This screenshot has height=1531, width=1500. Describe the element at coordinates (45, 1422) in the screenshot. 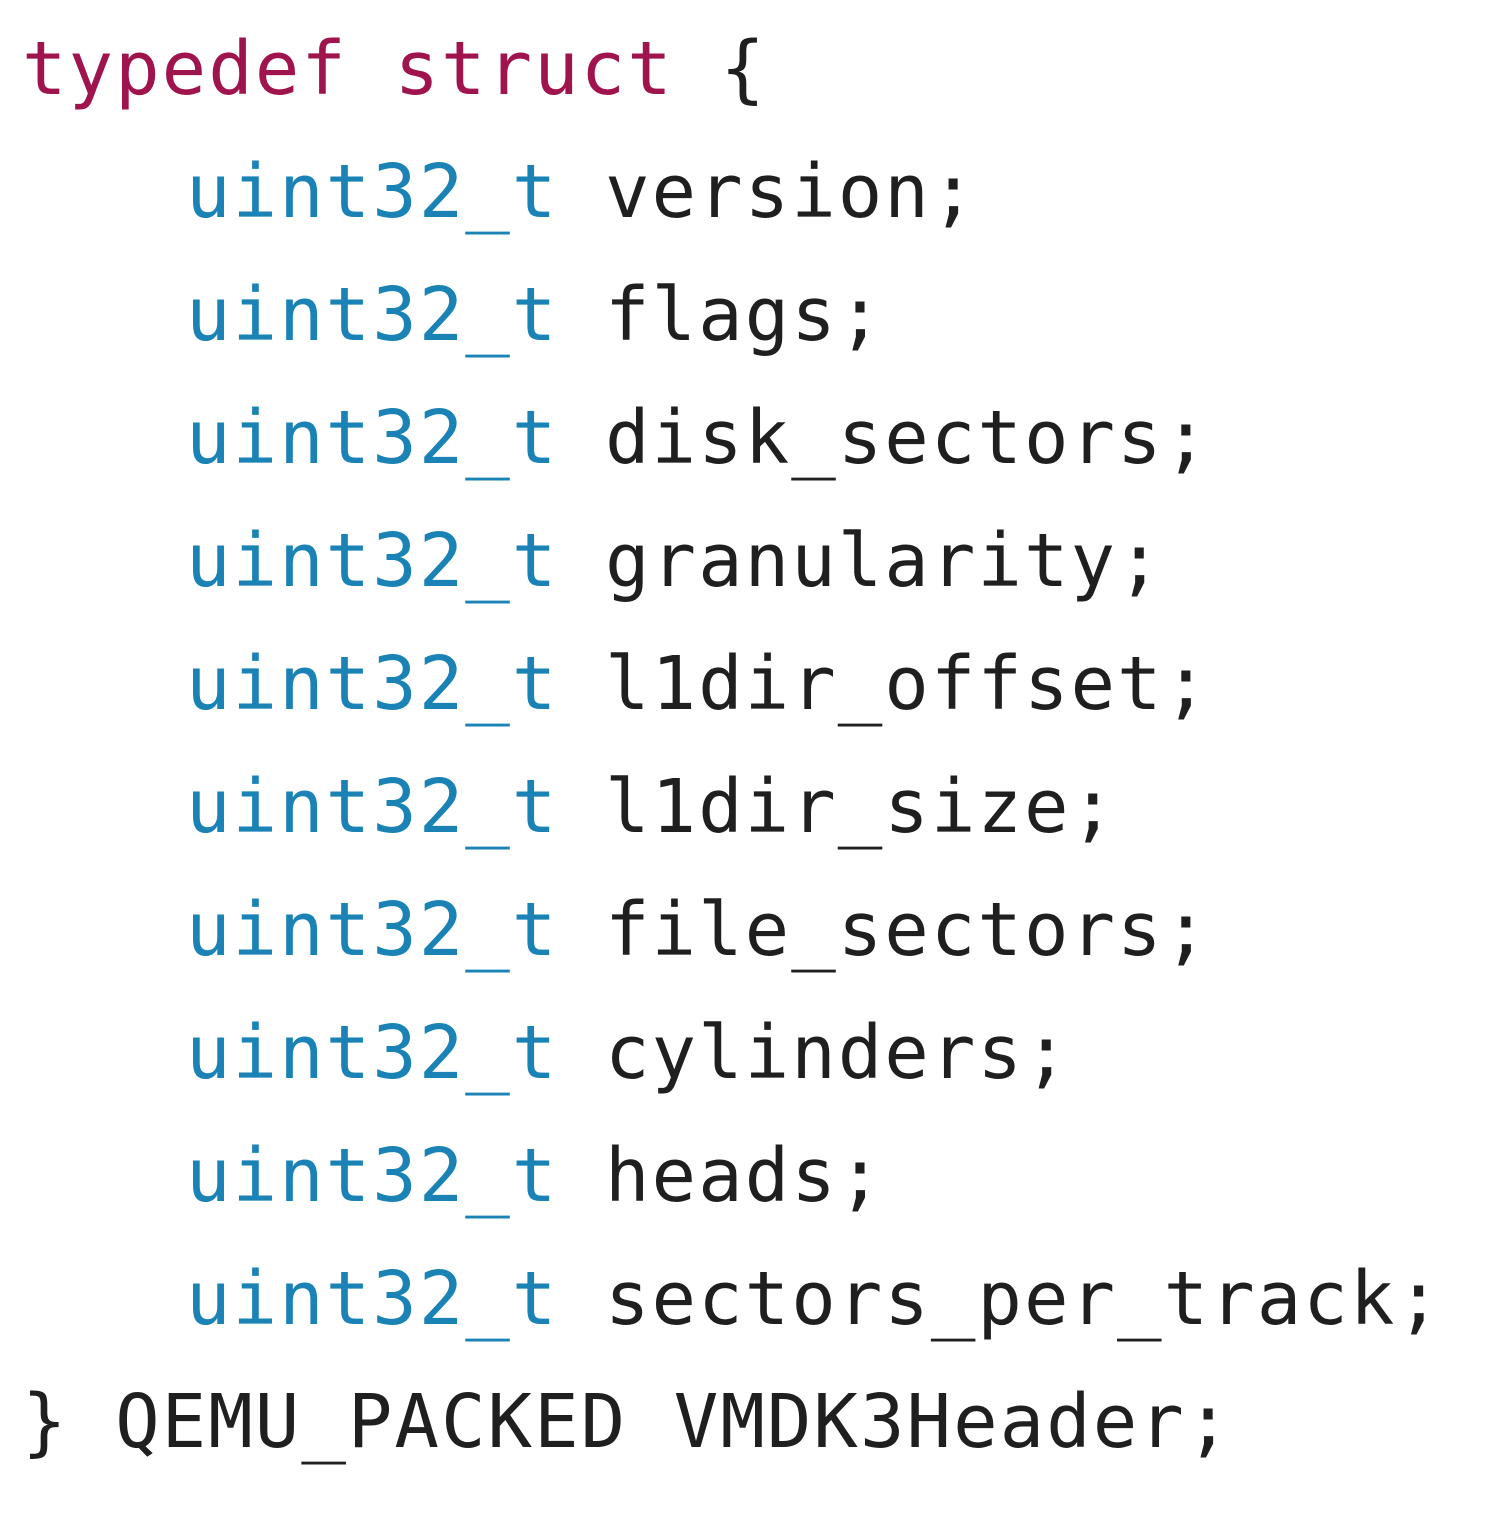

I see `close-brace: }` at that location.